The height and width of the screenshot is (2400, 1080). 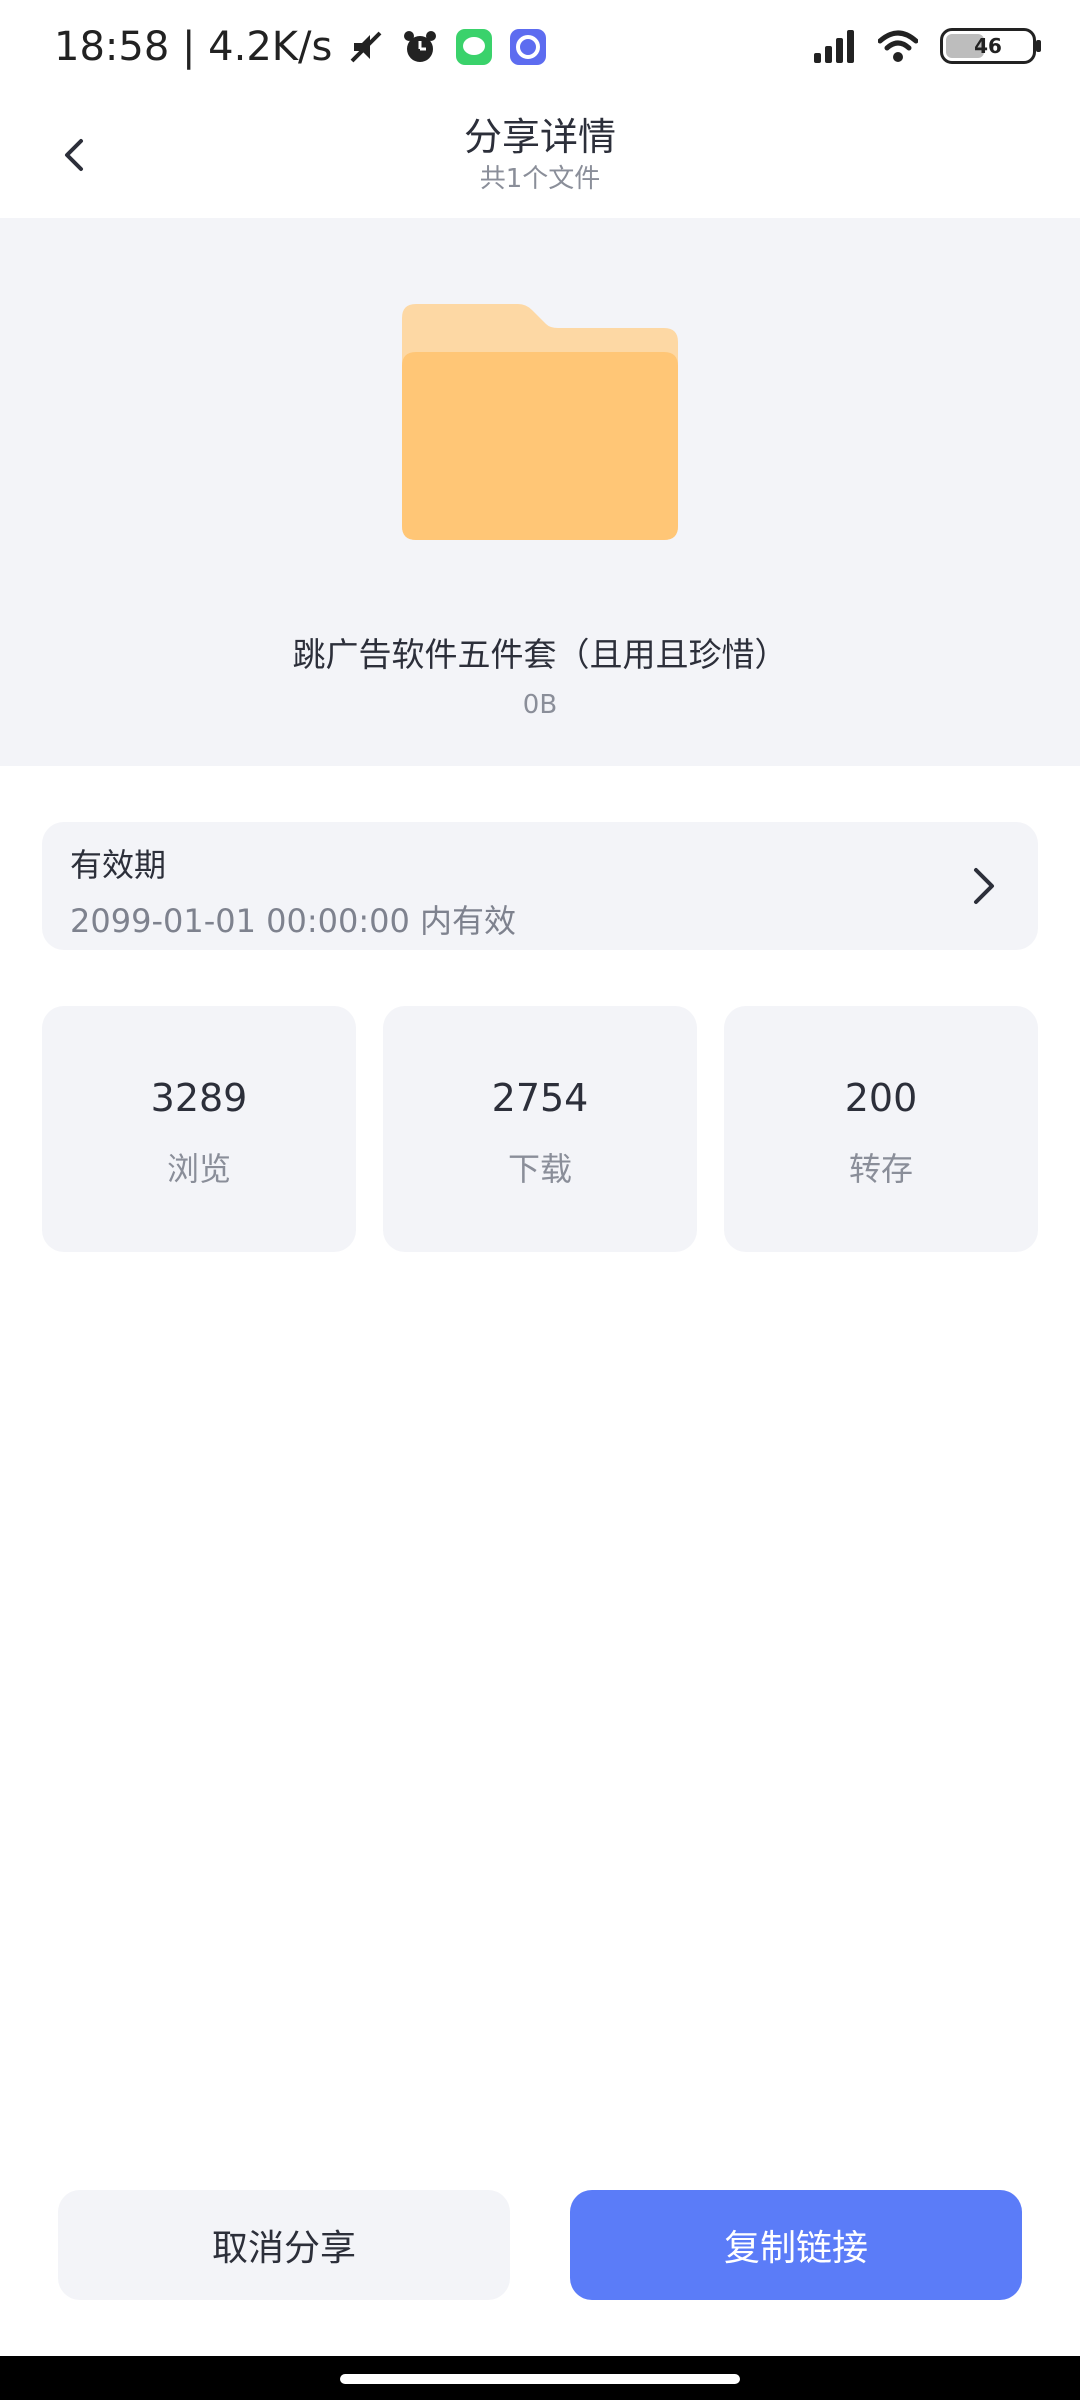 I want to click on system-nav-bar, so click(x=540, y=2378).